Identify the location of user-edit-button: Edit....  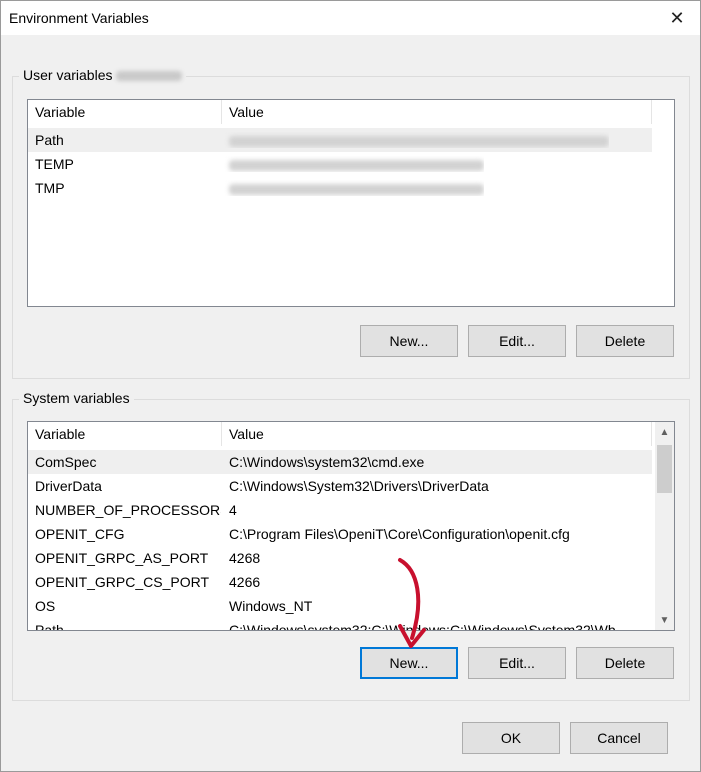
(517, 341).